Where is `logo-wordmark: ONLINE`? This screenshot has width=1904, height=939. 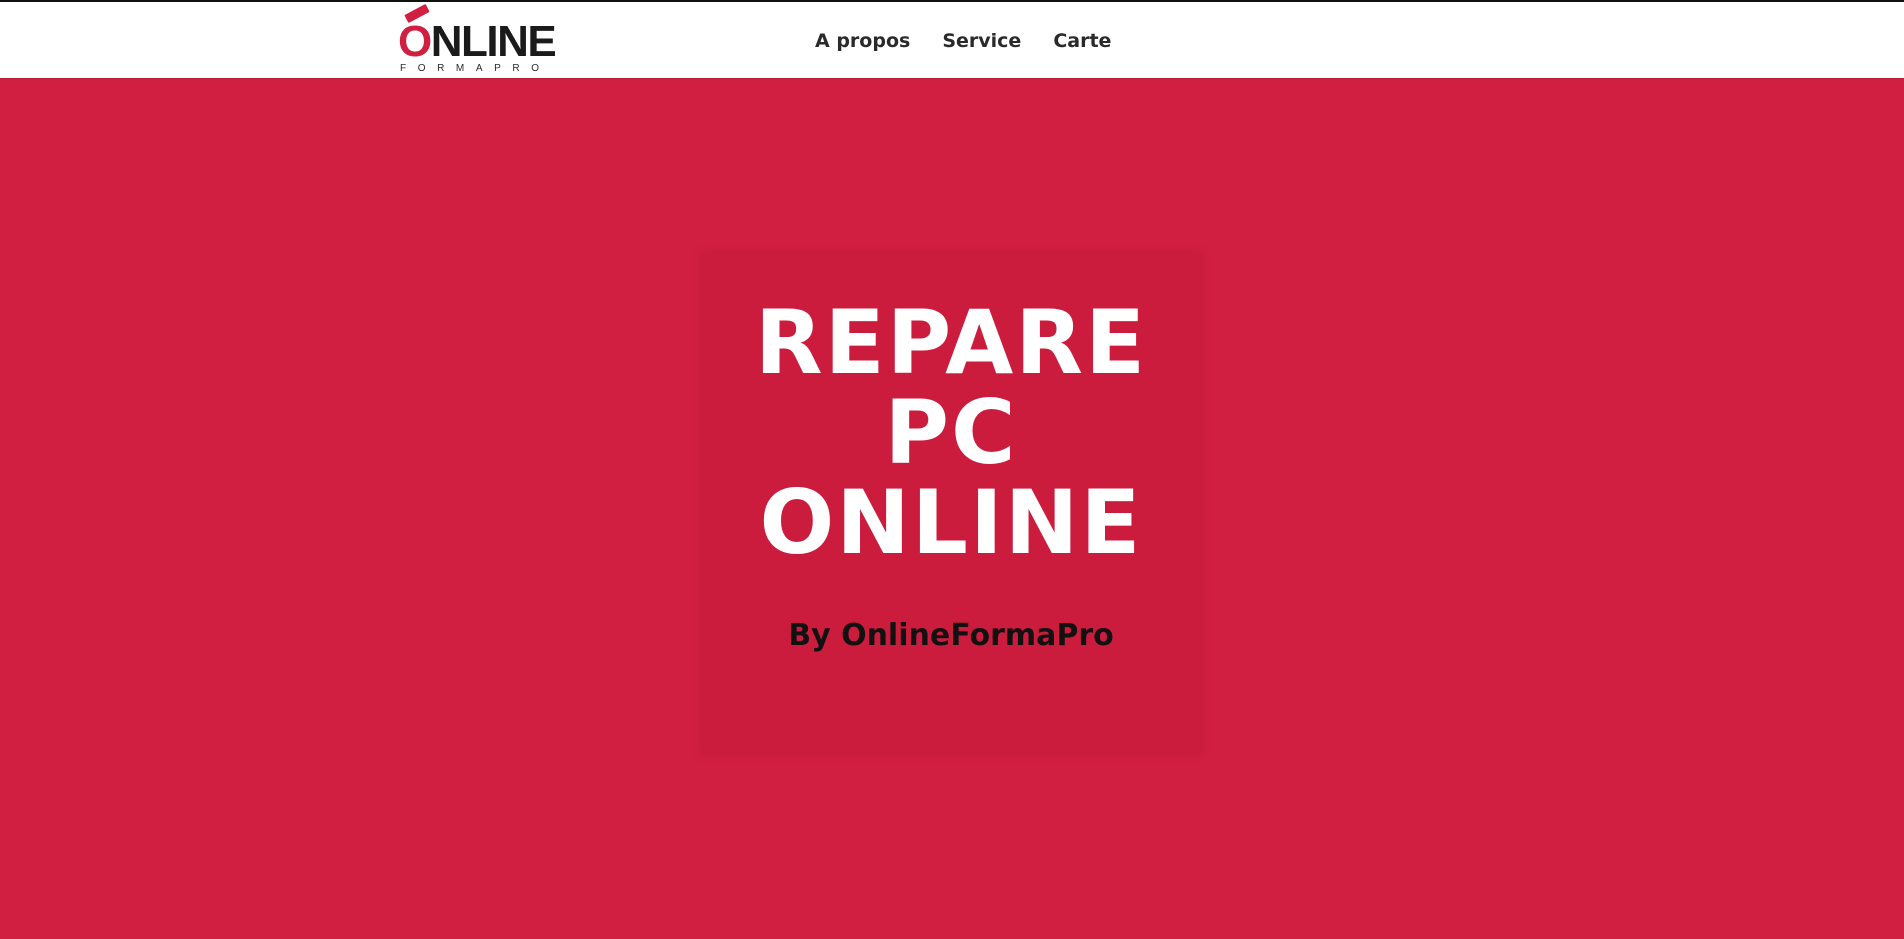 logo-wordmark: ONLINE is located at coordinates (477, 41).